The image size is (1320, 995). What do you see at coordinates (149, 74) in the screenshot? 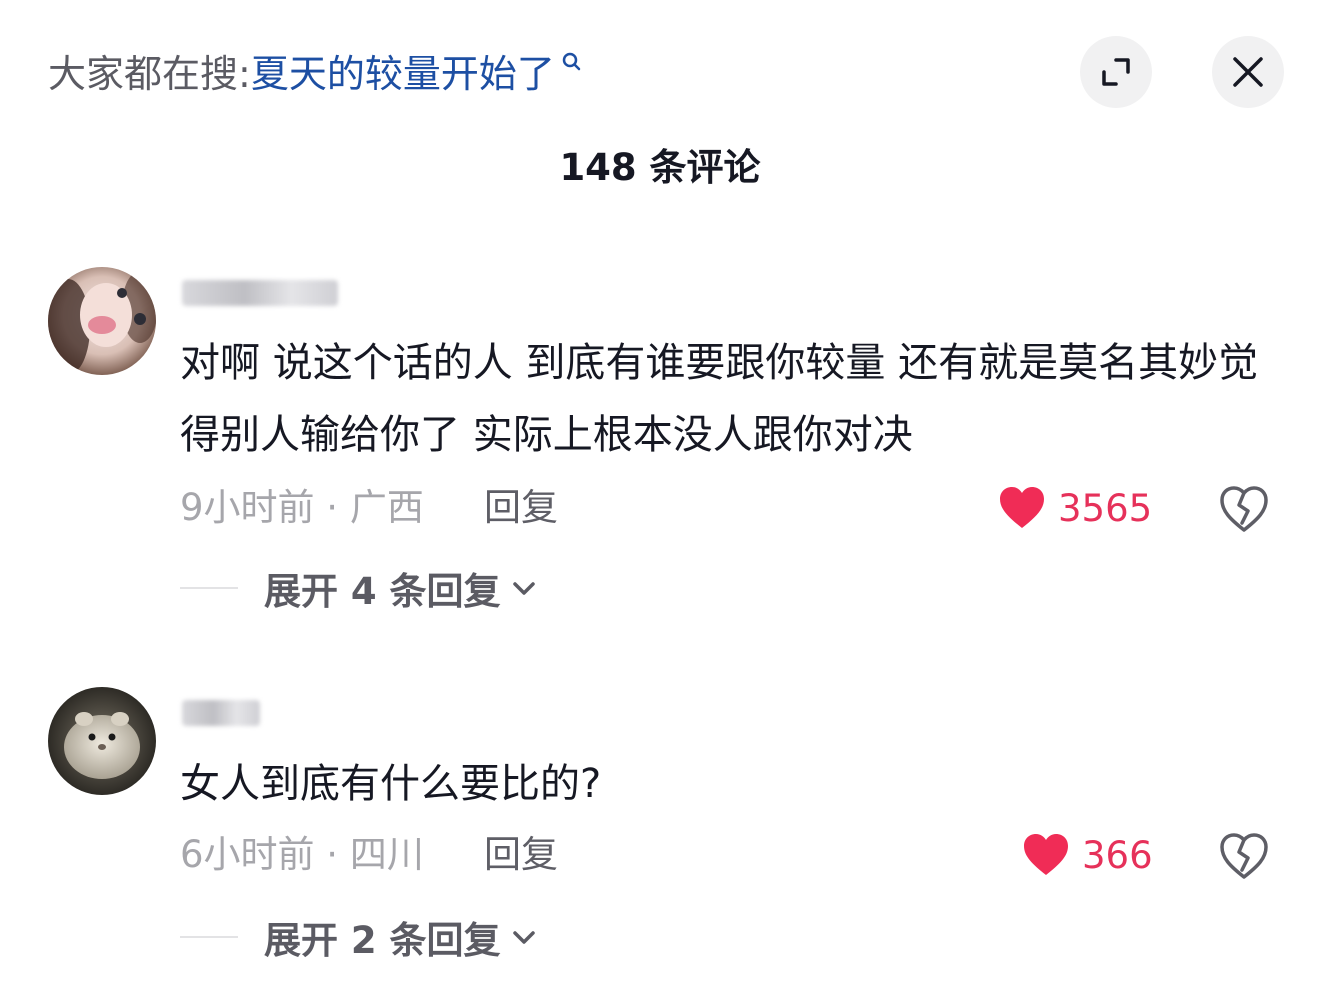
I see `search-suggestion-prefix: 大家都在搜:` at bounding box center [149, 74].